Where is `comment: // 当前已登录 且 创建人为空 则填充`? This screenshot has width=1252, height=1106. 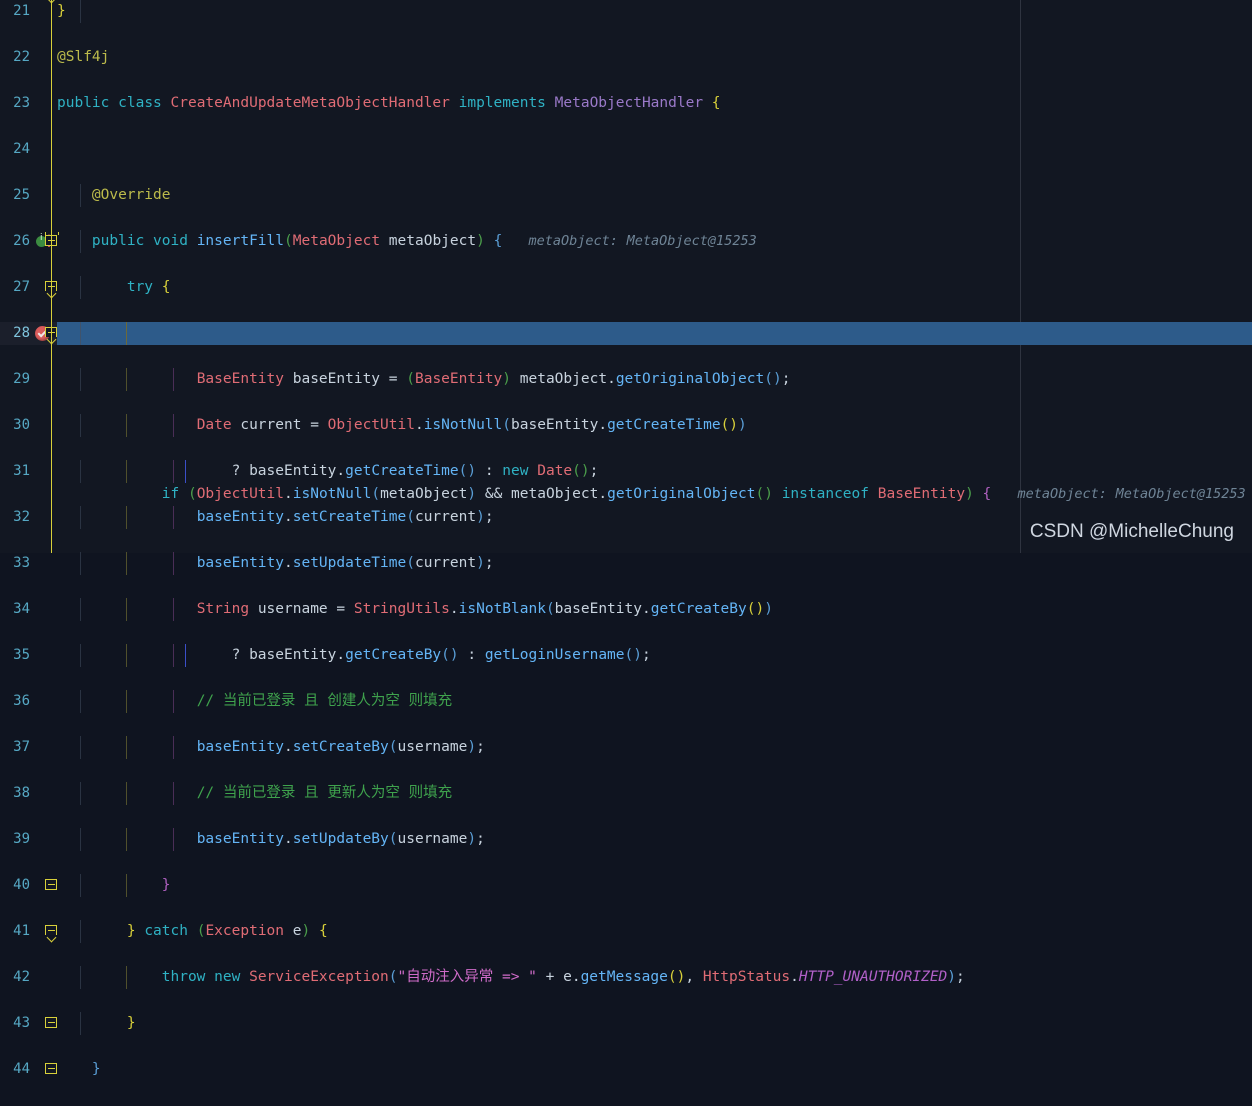 comment: // 当前已登录 且 创建人为空 则填充 is located at coordinates (324, 701).